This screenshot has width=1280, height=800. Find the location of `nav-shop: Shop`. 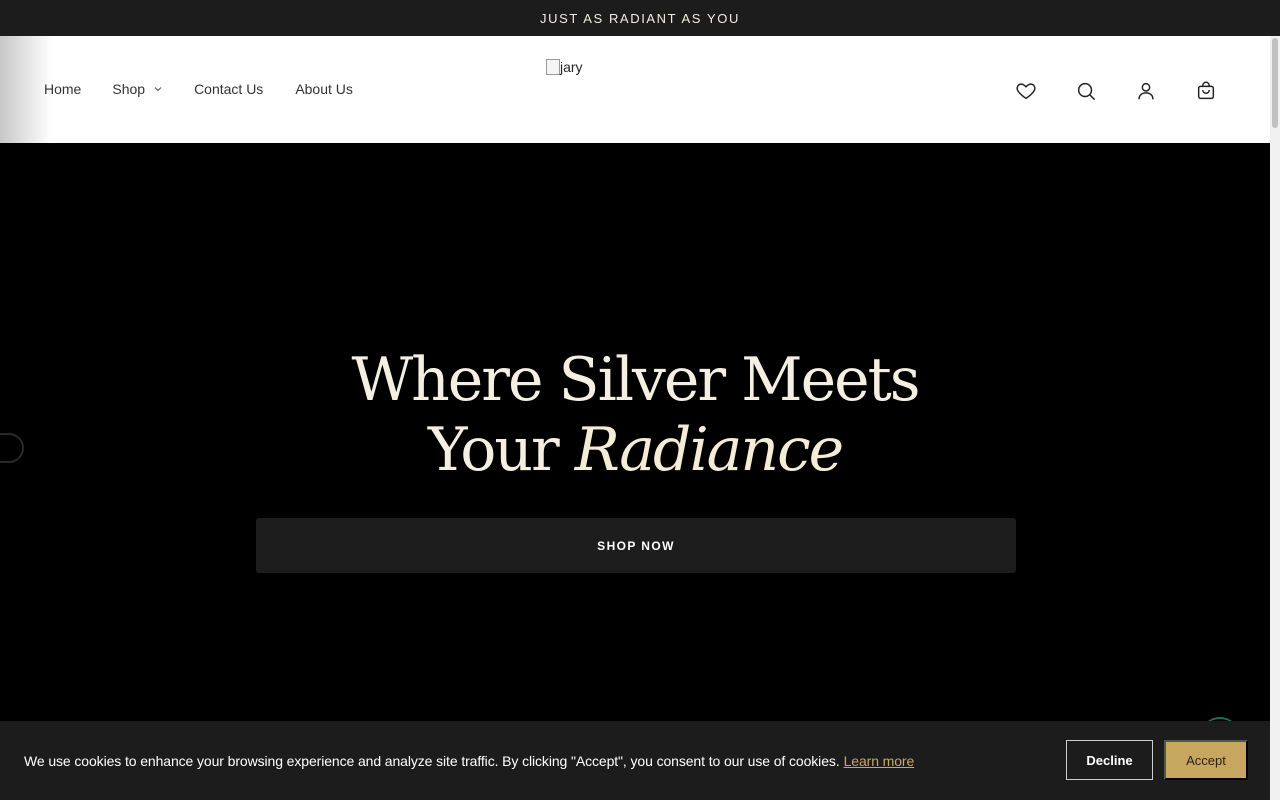

nav-shop: Shop is located at coordinates (137, 89).